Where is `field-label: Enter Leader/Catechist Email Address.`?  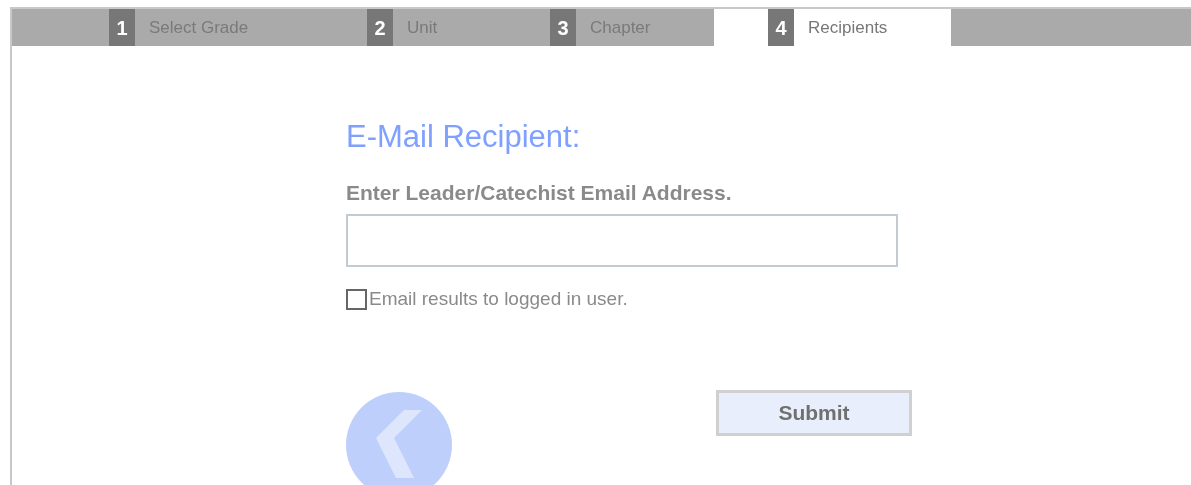 field-label: Enter Leader/Catechist Email Address. is located at coordinates (539, 192).